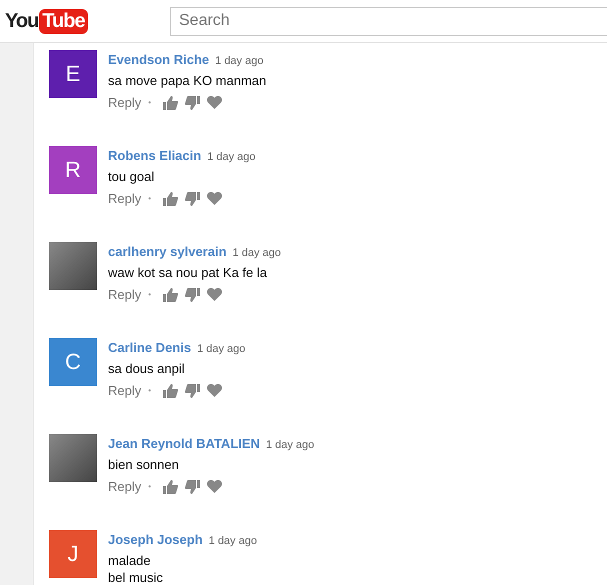 The width and height of the screenshot is (607, 585). I want to click on author-link: Robens Eliacin, so click(155, 155).